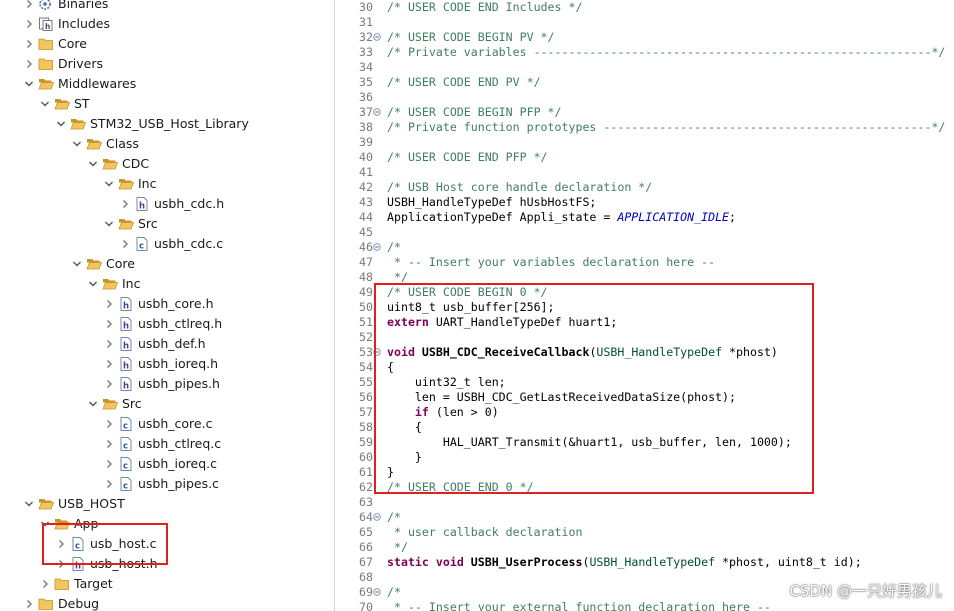  I want to click on tree-folder-row: STM32_USB_Host_Library, so click(152, 124).